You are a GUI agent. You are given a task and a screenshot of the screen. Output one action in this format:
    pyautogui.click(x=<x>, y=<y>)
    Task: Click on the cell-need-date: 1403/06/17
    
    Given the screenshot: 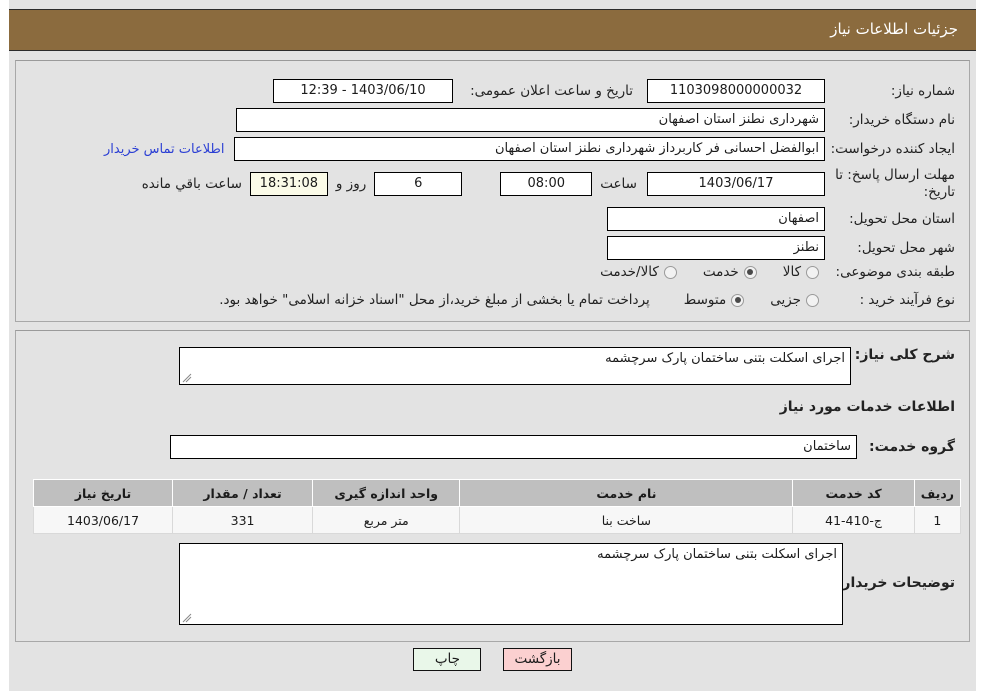 What is the action you would take?
    pyautogui.click(x=103, y=520)
    